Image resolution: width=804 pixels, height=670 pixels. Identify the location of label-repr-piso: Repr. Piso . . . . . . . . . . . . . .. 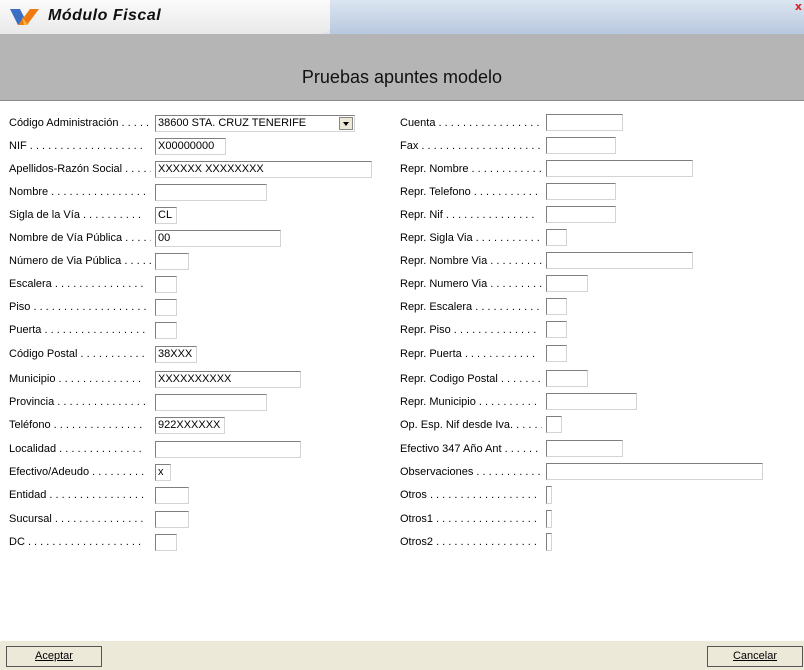
(468, 330).